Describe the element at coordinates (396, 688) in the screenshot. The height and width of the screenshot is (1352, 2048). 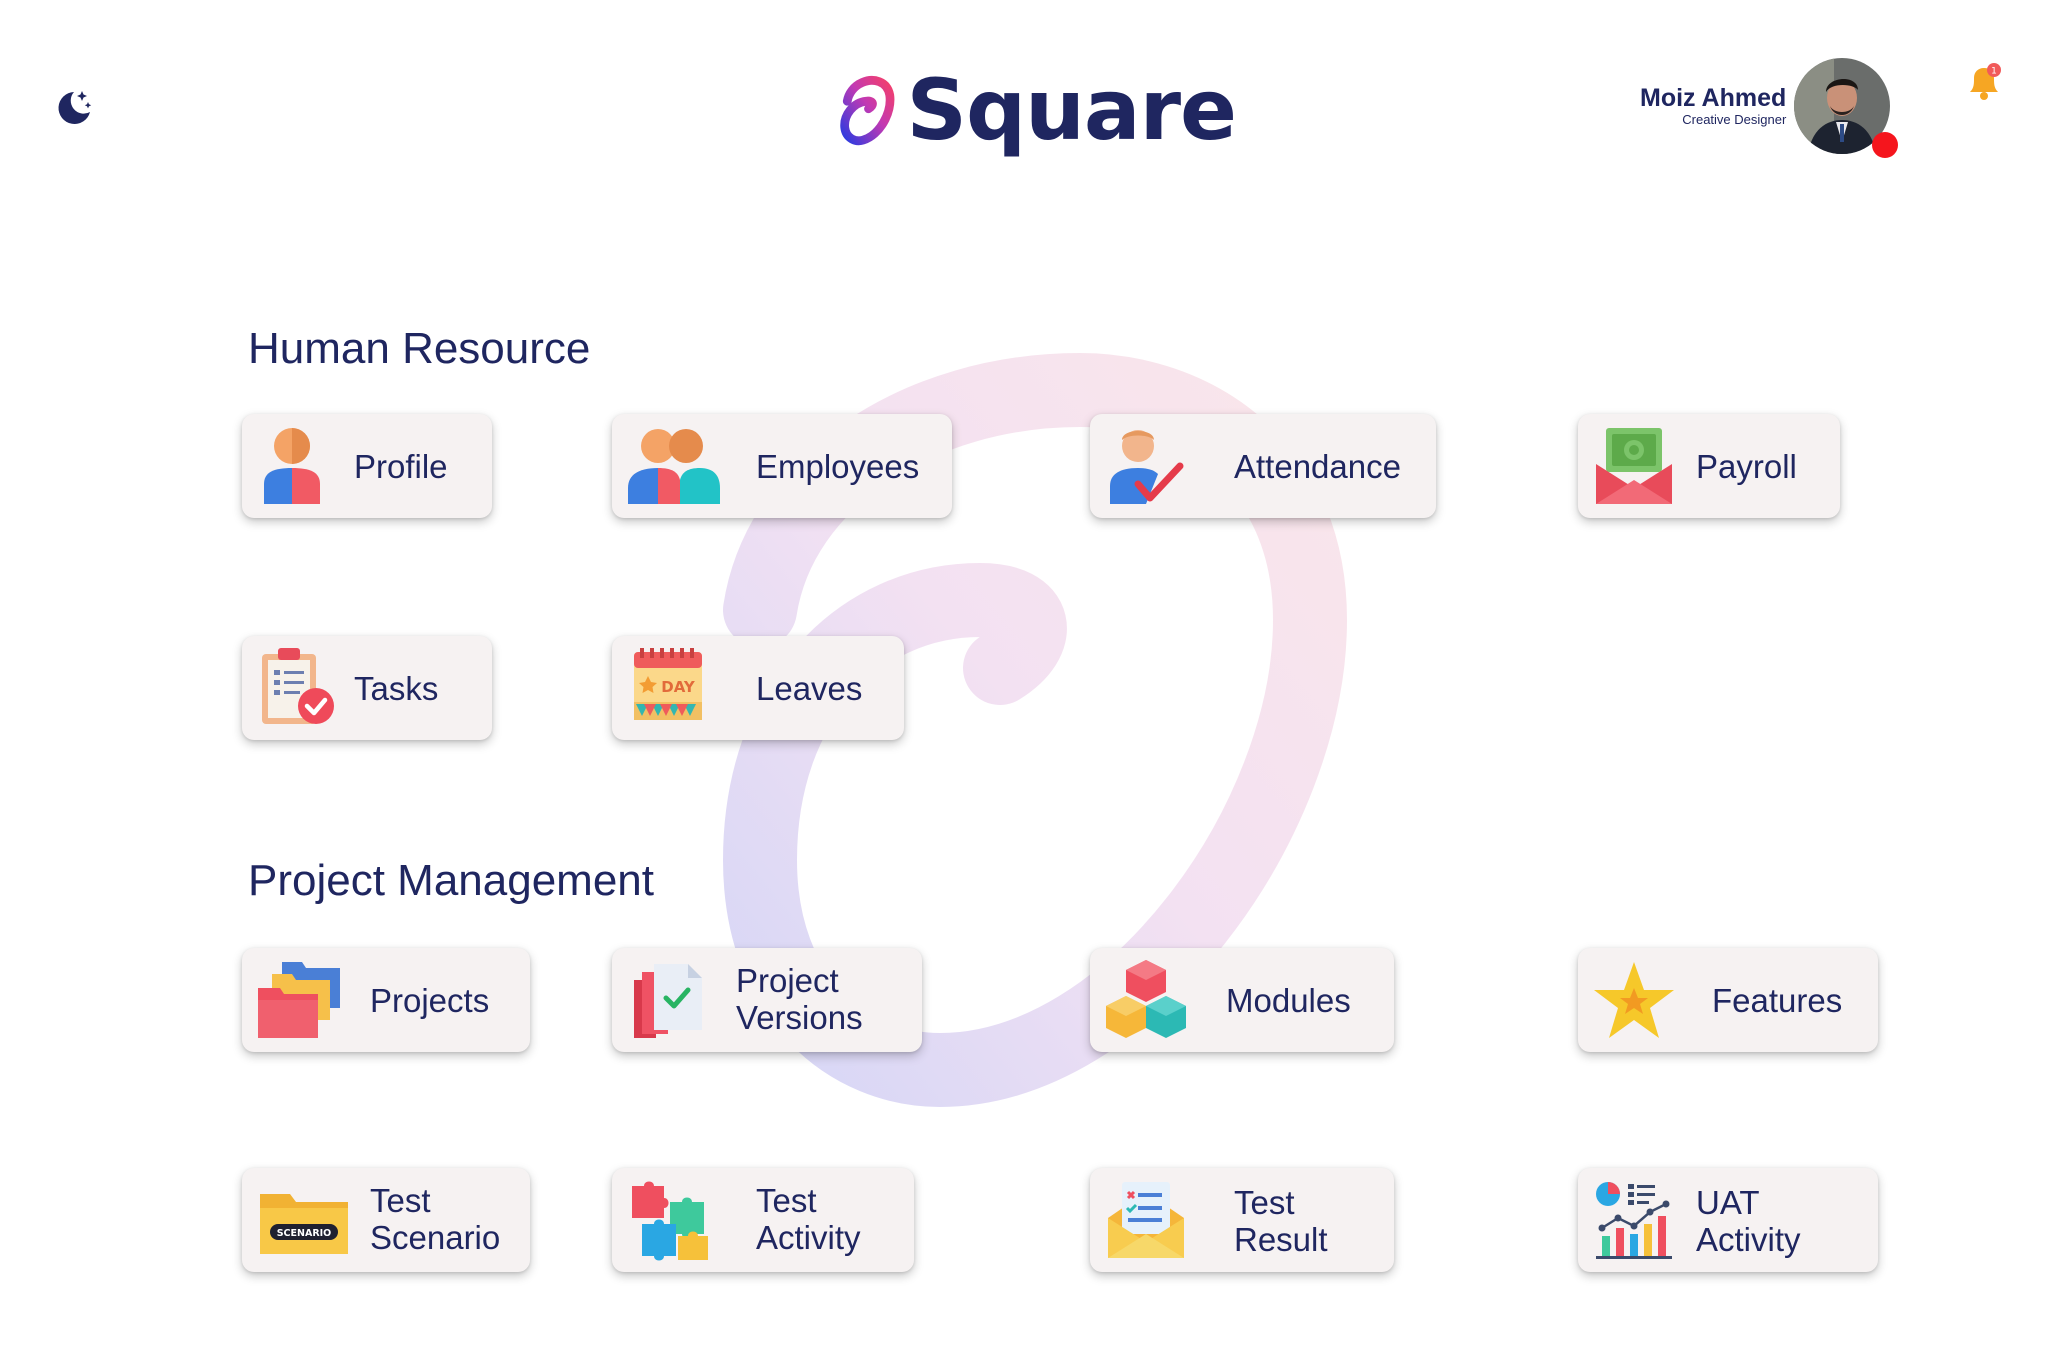
I see `card-label: Tasks` at that location.